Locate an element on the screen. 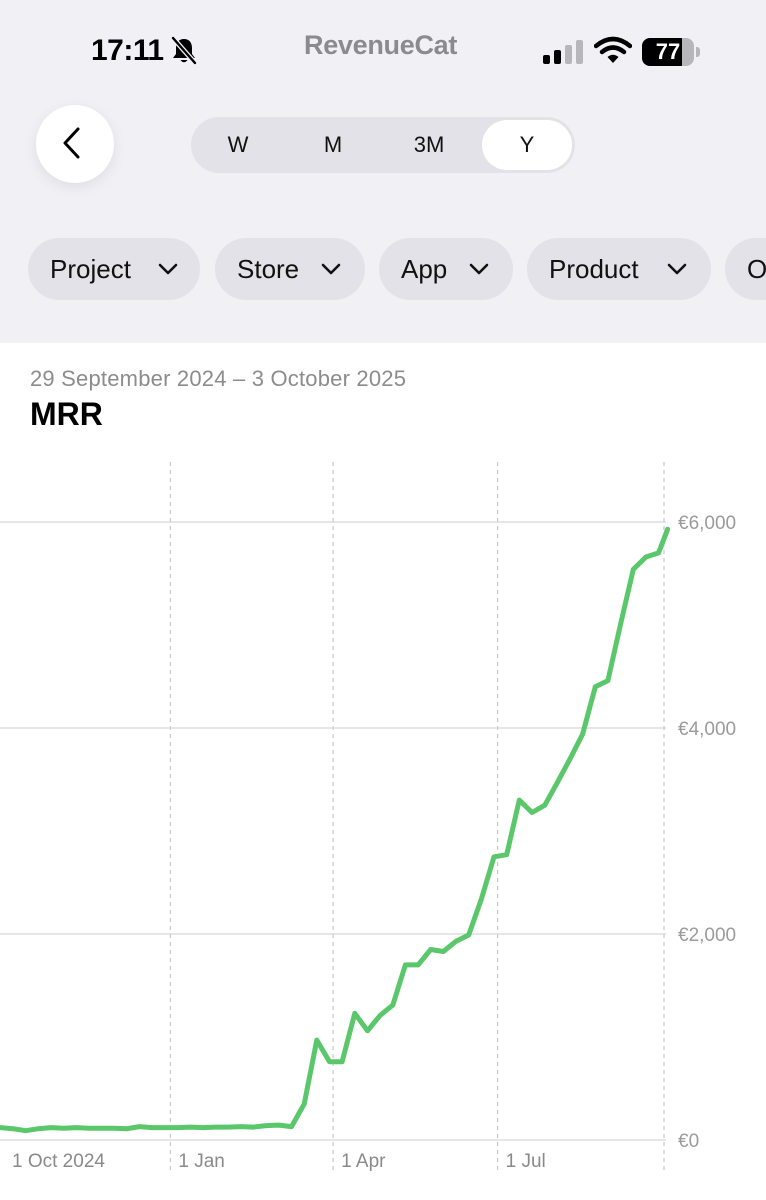 The width and height of the screenshot is (766, 1200). filter-chip-more: O is located at coordinates (745, 269).